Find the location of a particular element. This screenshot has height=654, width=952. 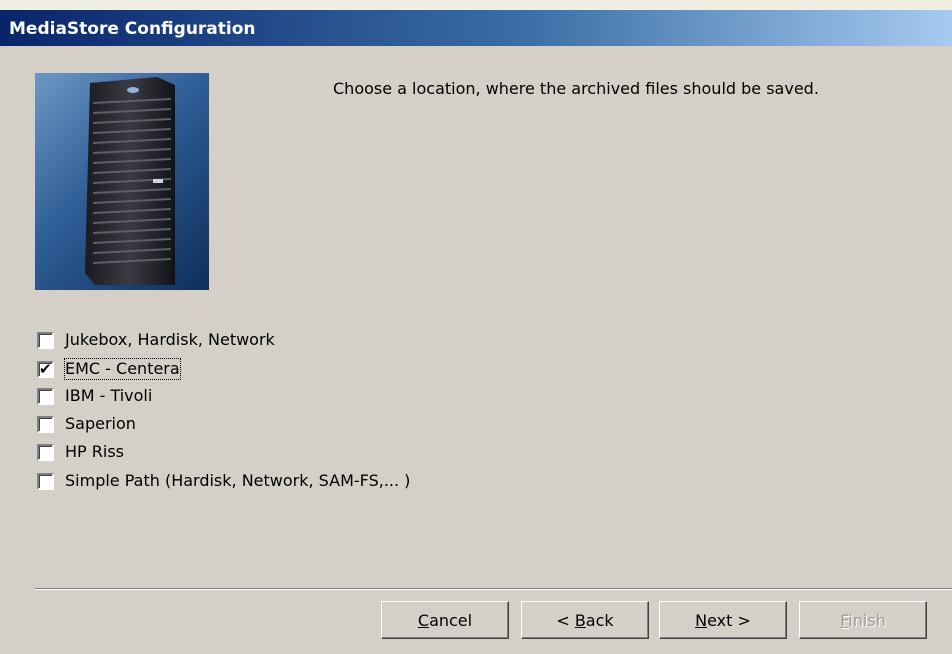

finish-button: Finish is located at coordinates (863, 620).